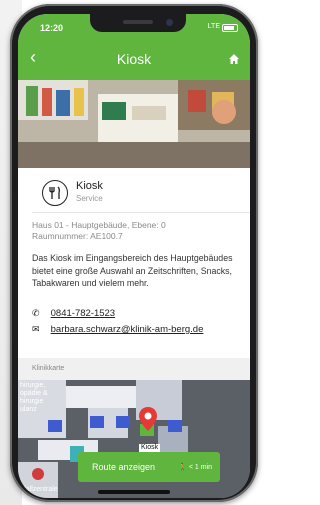  Describe the element at coordinates (48, 368) in the screenshot. I see `map-section-label: Klinikkarte` at that location.